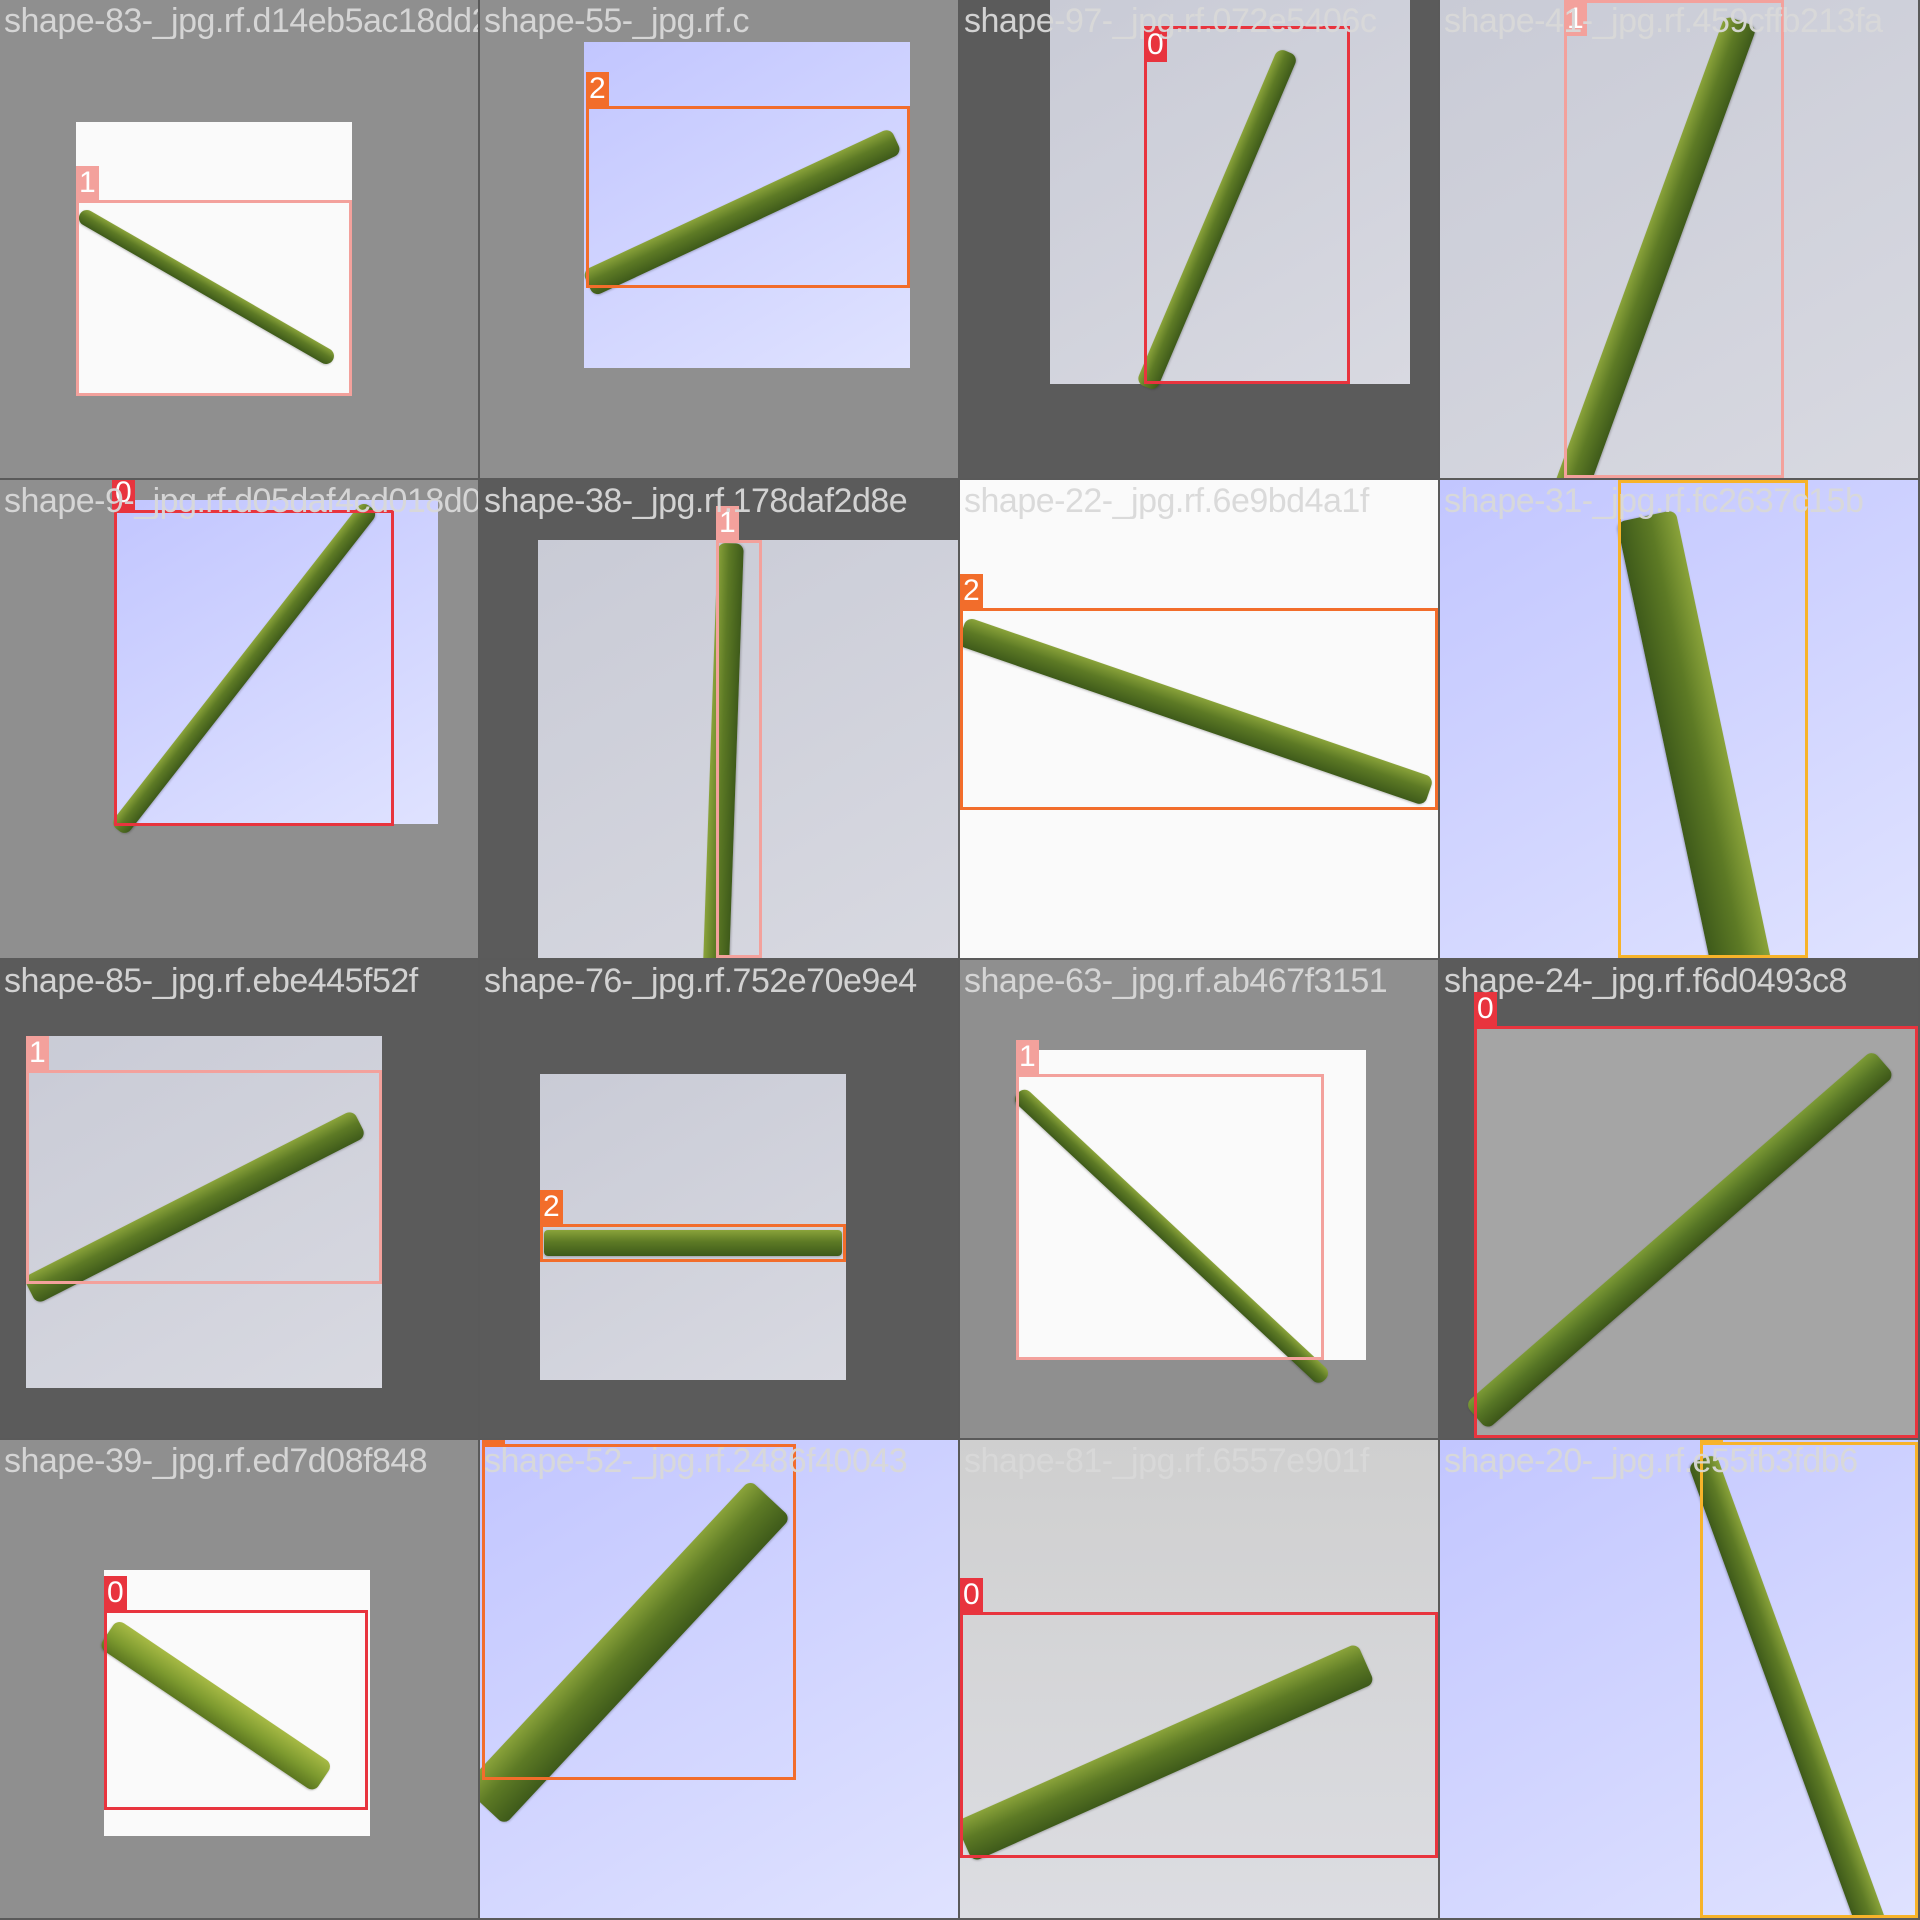  What do you see at coordinates (211, 981) in the screenshot?
I see `tile-filename: shape-85-_jpg.rf.ebe445f52f` at bounding box center [211, 981].